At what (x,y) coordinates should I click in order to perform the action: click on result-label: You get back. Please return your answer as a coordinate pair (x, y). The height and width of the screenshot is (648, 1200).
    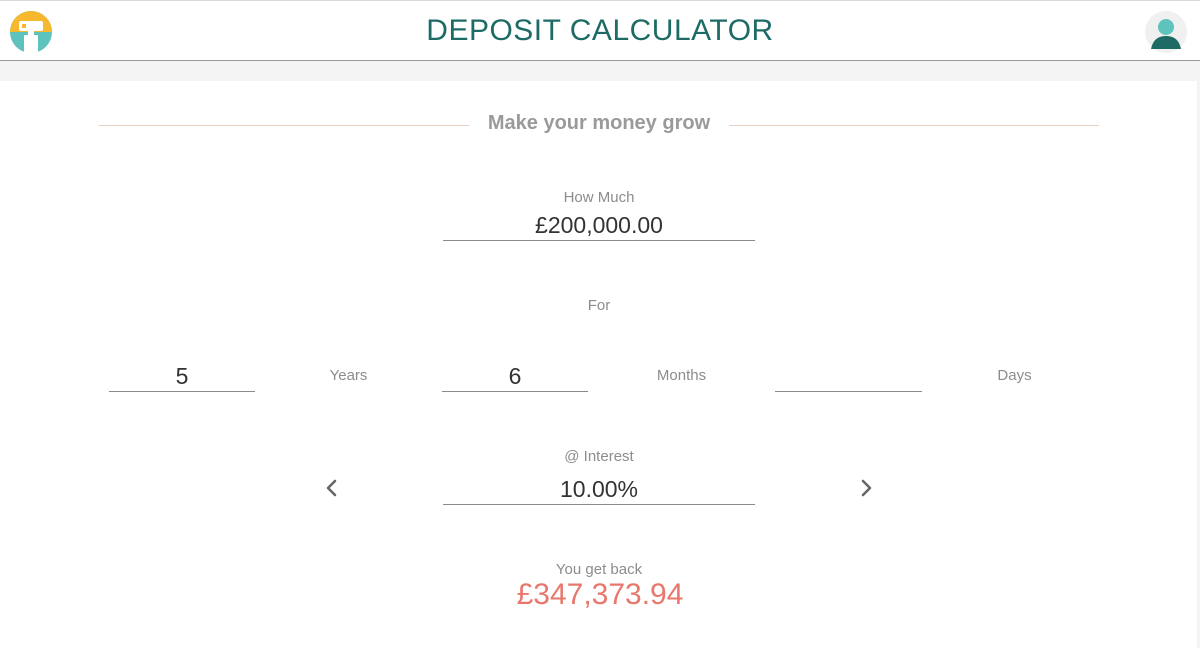
    Looking at the image, I should click on (599, 569).